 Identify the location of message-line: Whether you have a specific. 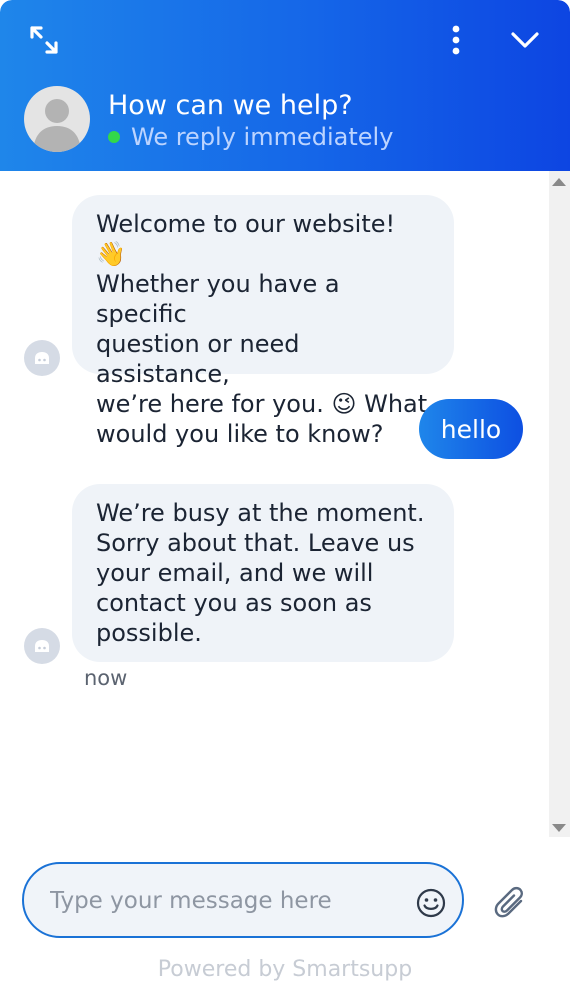
(218, 299).